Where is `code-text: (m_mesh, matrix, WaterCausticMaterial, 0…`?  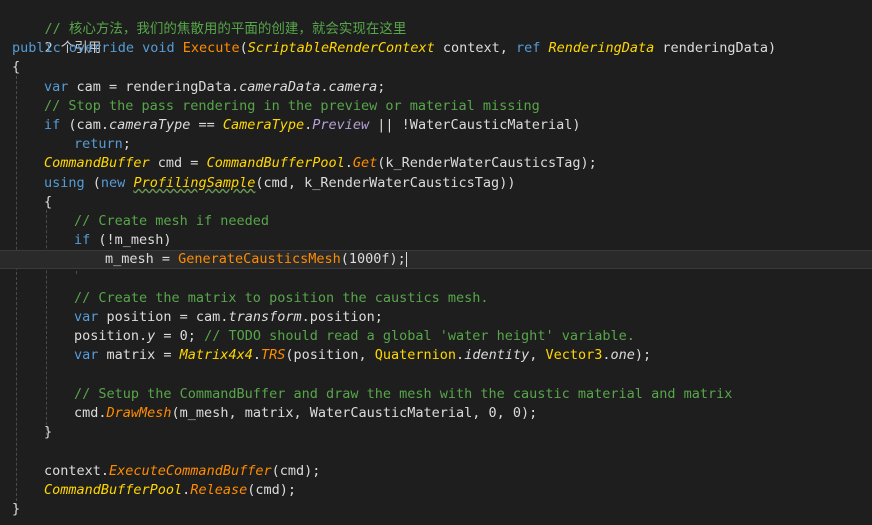
code-text: (m_mesh, matrix, WaterCausticMaterial, 0… is located at coordinates (354, 413).